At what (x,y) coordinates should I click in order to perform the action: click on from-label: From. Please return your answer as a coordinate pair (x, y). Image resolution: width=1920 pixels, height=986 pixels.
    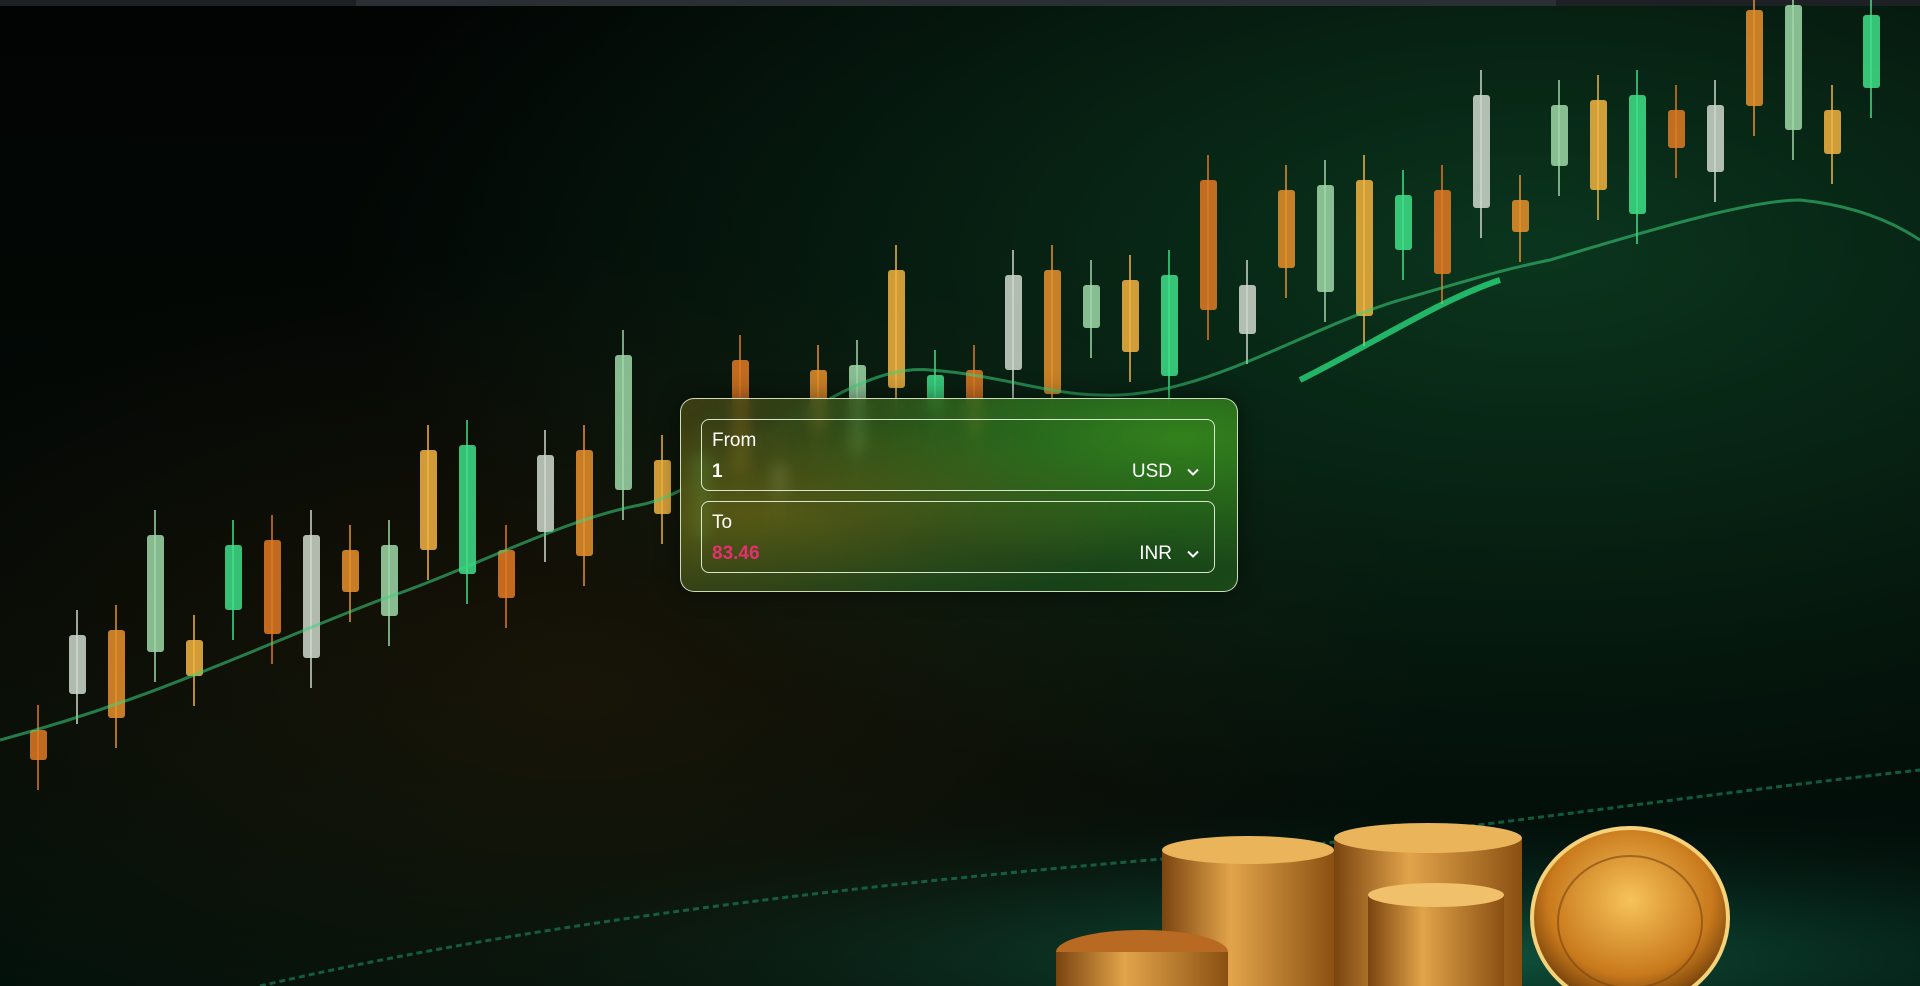
    Looking at the image, I should click on (734, 440).